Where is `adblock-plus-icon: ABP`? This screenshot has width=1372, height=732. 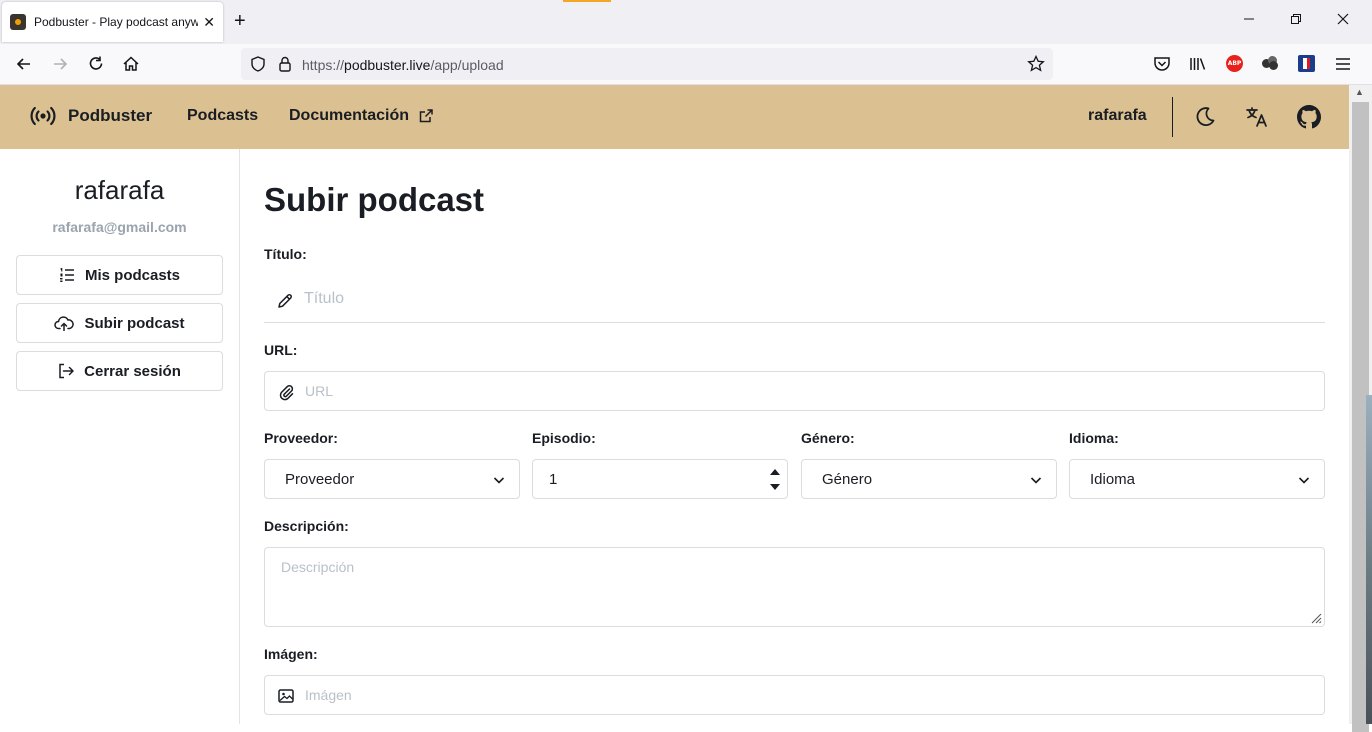 adblock-plus-icon: ABP is located at coordinates (1234, 63).